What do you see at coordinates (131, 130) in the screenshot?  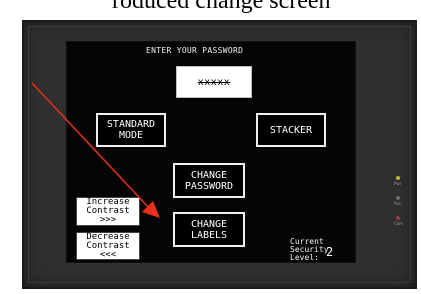 I see `standard-mode-button: STANDARD MODE` at bounding box center [131, 130].